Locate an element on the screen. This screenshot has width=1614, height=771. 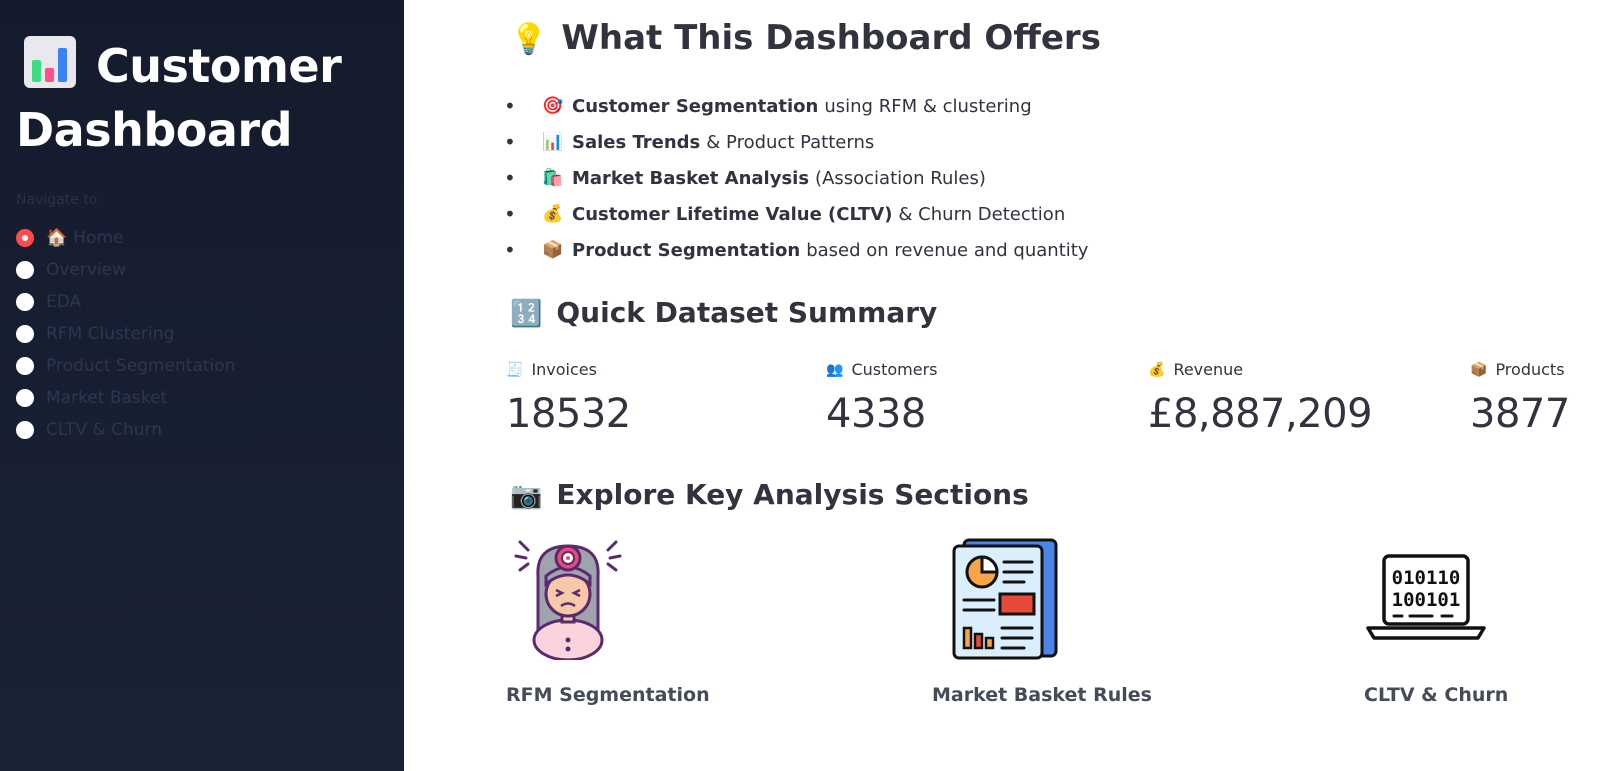
lightbulb-icon: 💡 is located at coordinates (529, 39).